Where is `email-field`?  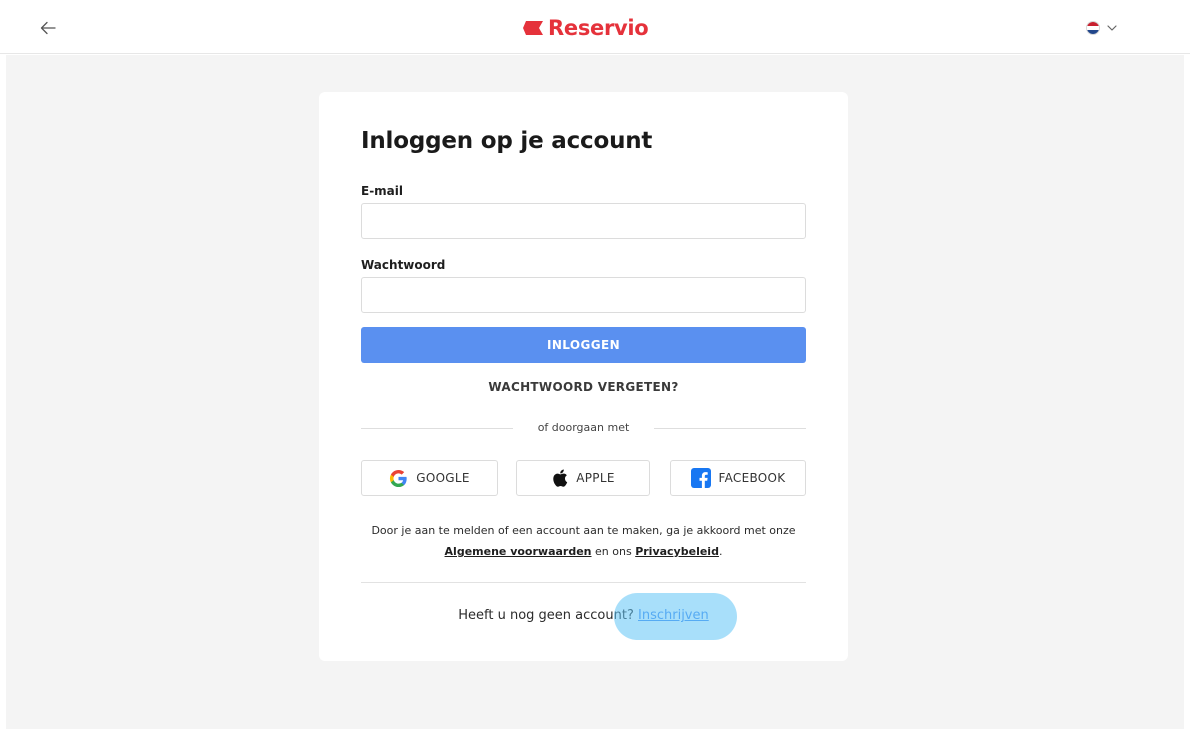
email-field is located at coordinates (583, 221).